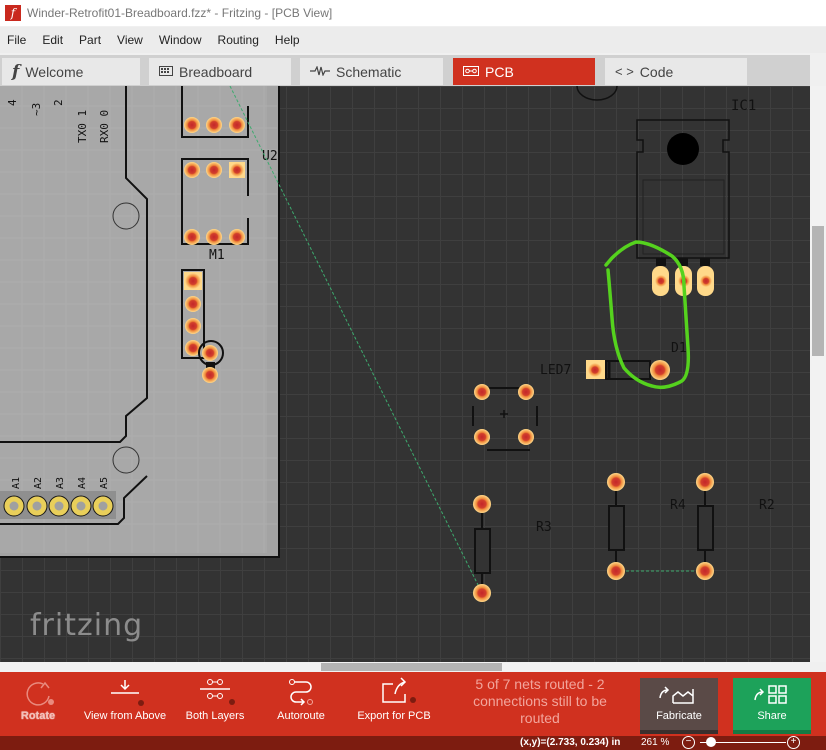 The width and height of the screenshot is (826, 750). Describe the element at coordinates (125, 716) in the screenshot. I see `view-from-above-label: View from Above` at that location.